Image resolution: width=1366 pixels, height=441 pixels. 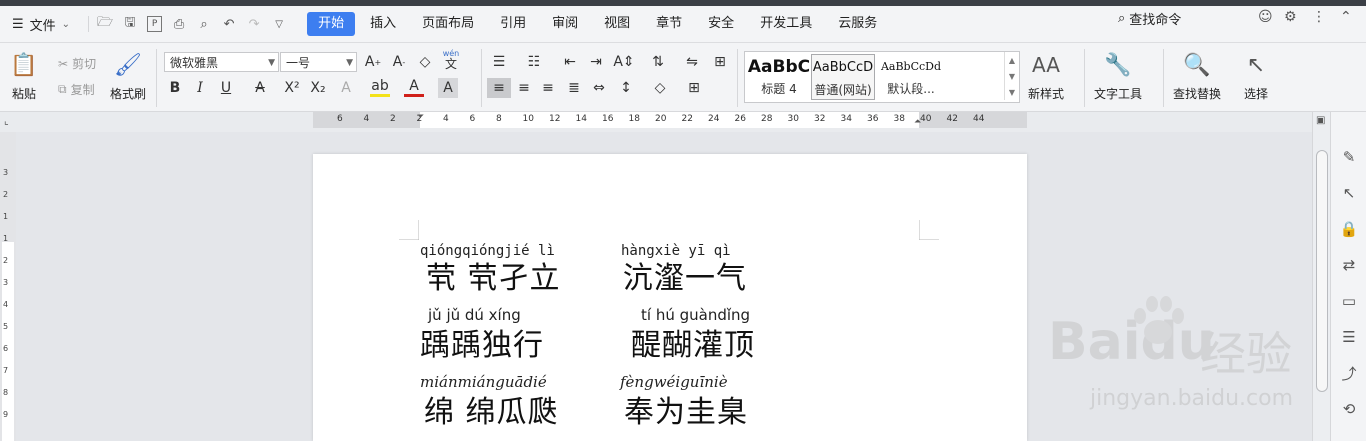 I want to click on clear-format-icon: ◇, so click(x=425, y=62).